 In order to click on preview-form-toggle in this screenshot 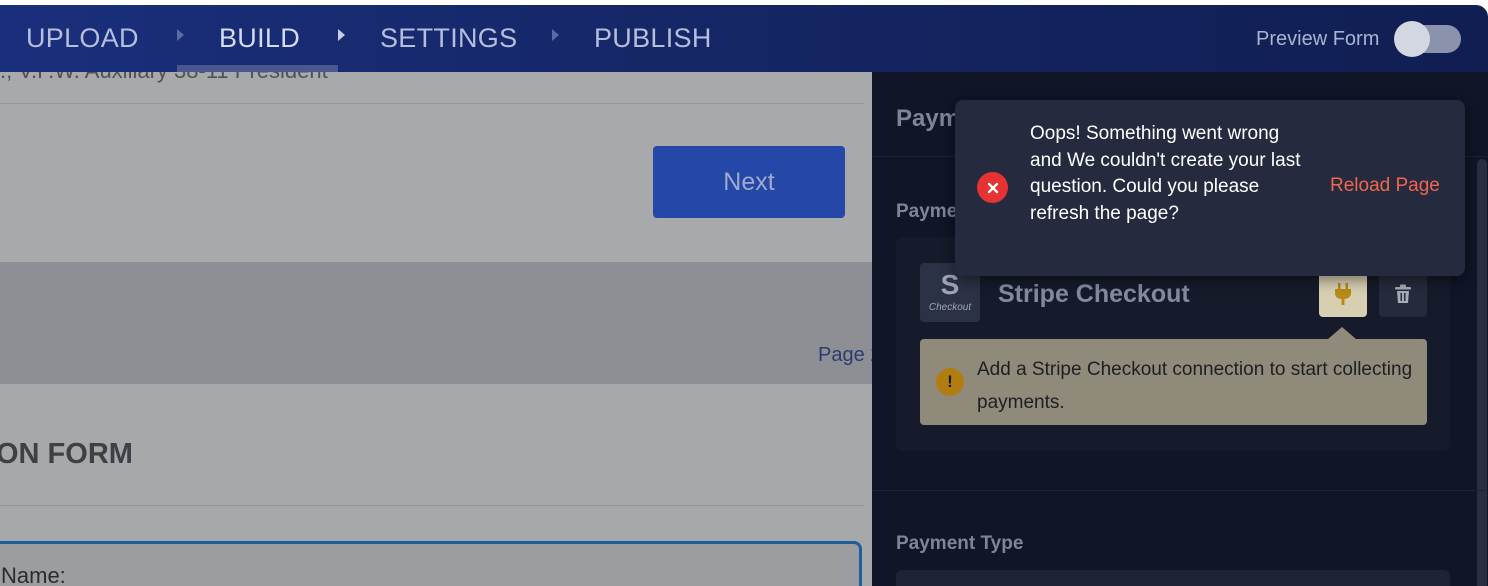, I will do `click(1427, 39)`.